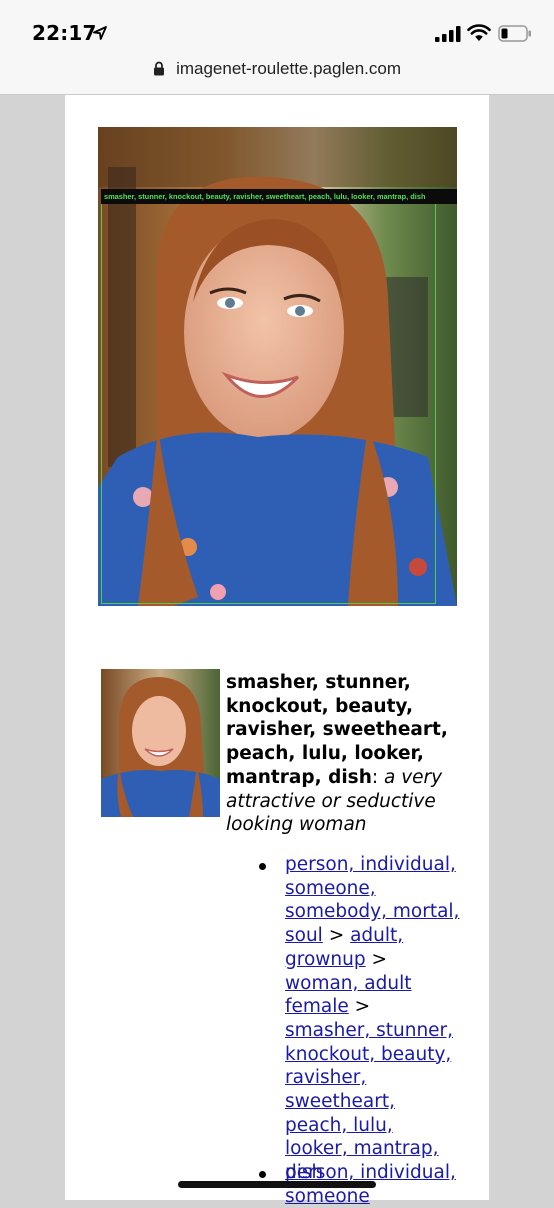 This screenshot has height=1208, width=554. I want to click on wifi-icon, so click(479, 32).